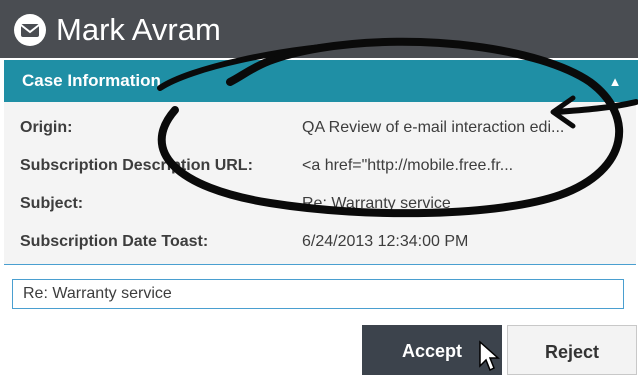 Image resolution: width=638 pixels, height=383 pixels. I want to click on mouse-cursor-icon, so click(489, 356).